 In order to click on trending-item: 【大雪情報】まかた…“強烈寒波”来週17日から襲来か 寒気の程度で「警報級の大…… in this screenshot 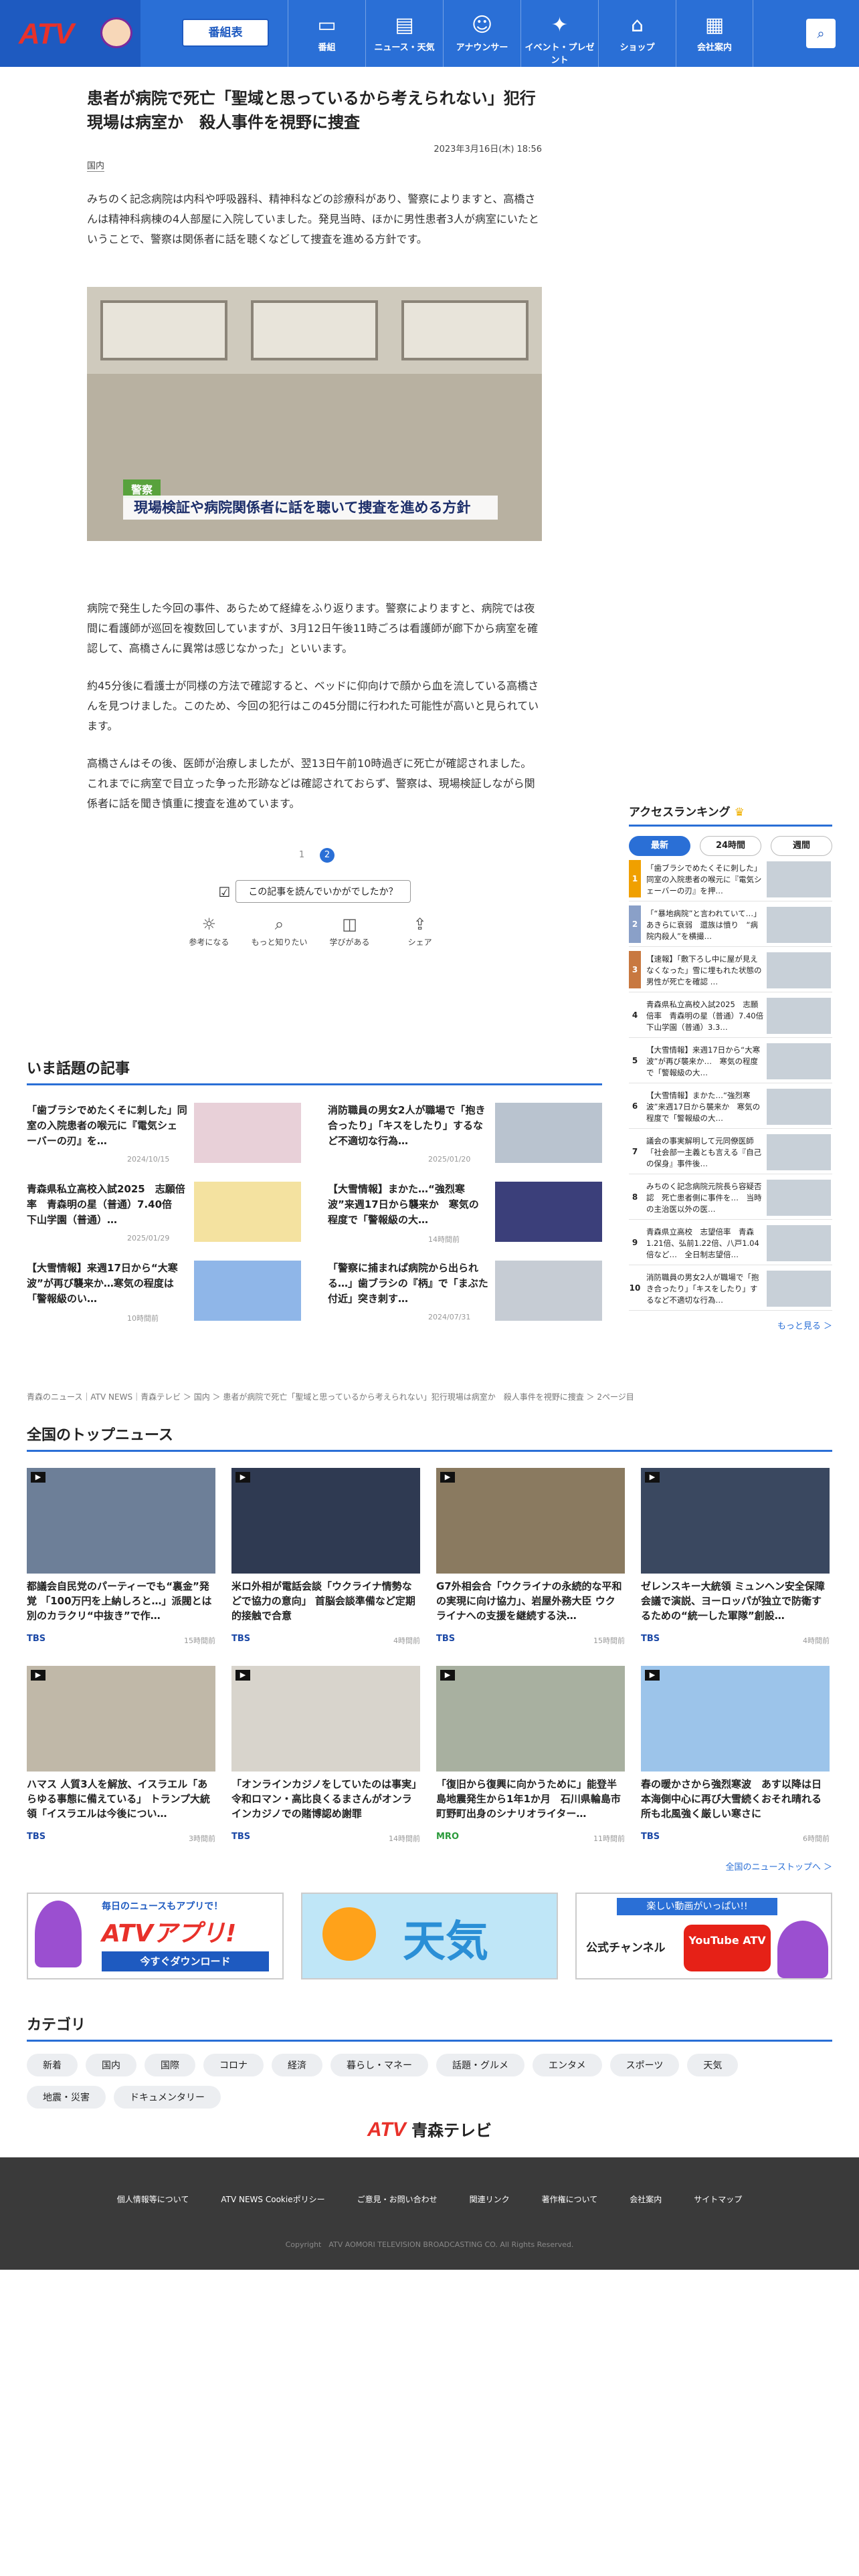, I will do `click(465, 1214)`.